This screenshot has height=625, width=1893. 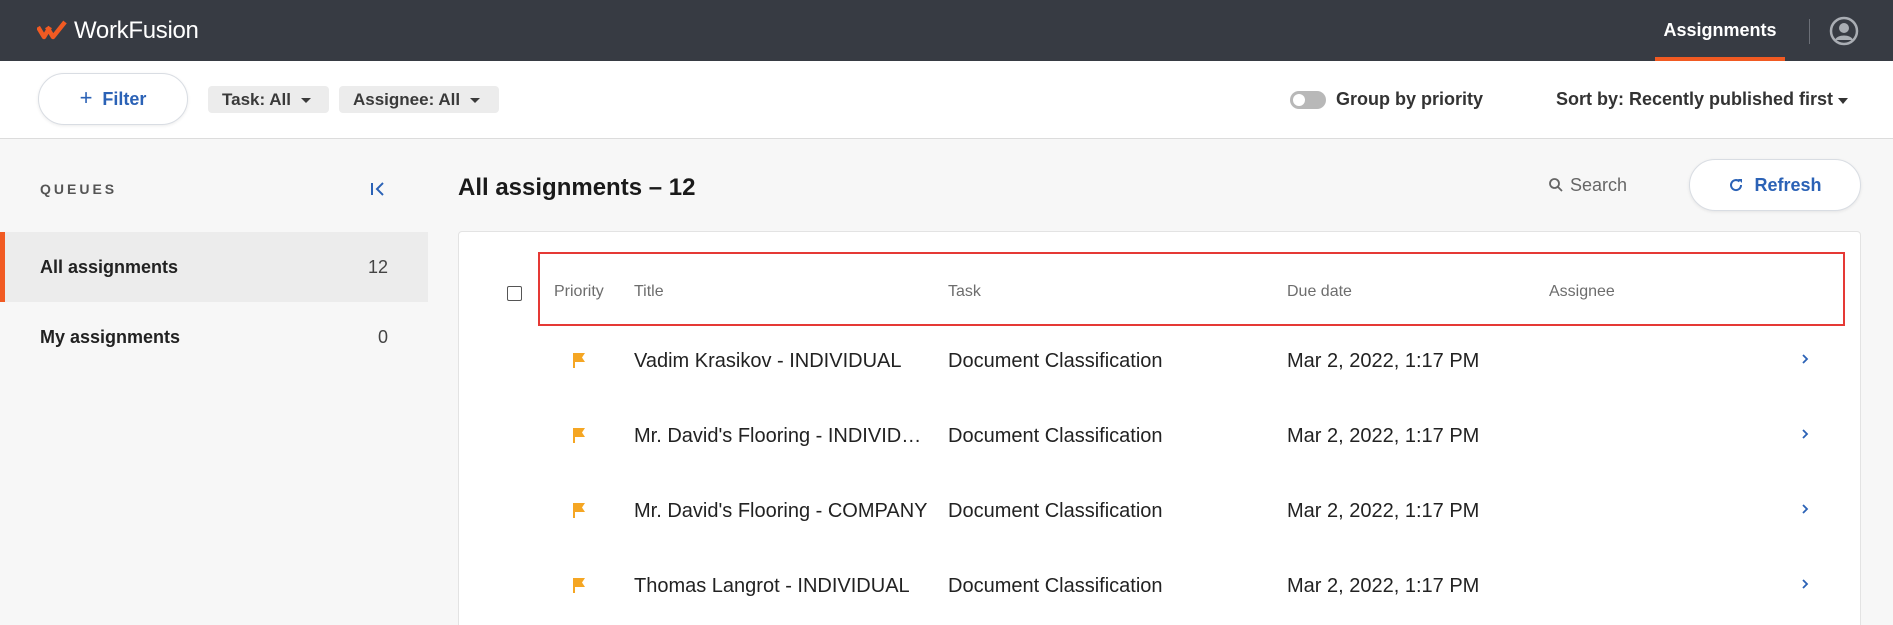 What do you see at coordinates (136, 30) in the screenshot?
I see `app-name: WorkFusion` at bounding box center [136, 30].